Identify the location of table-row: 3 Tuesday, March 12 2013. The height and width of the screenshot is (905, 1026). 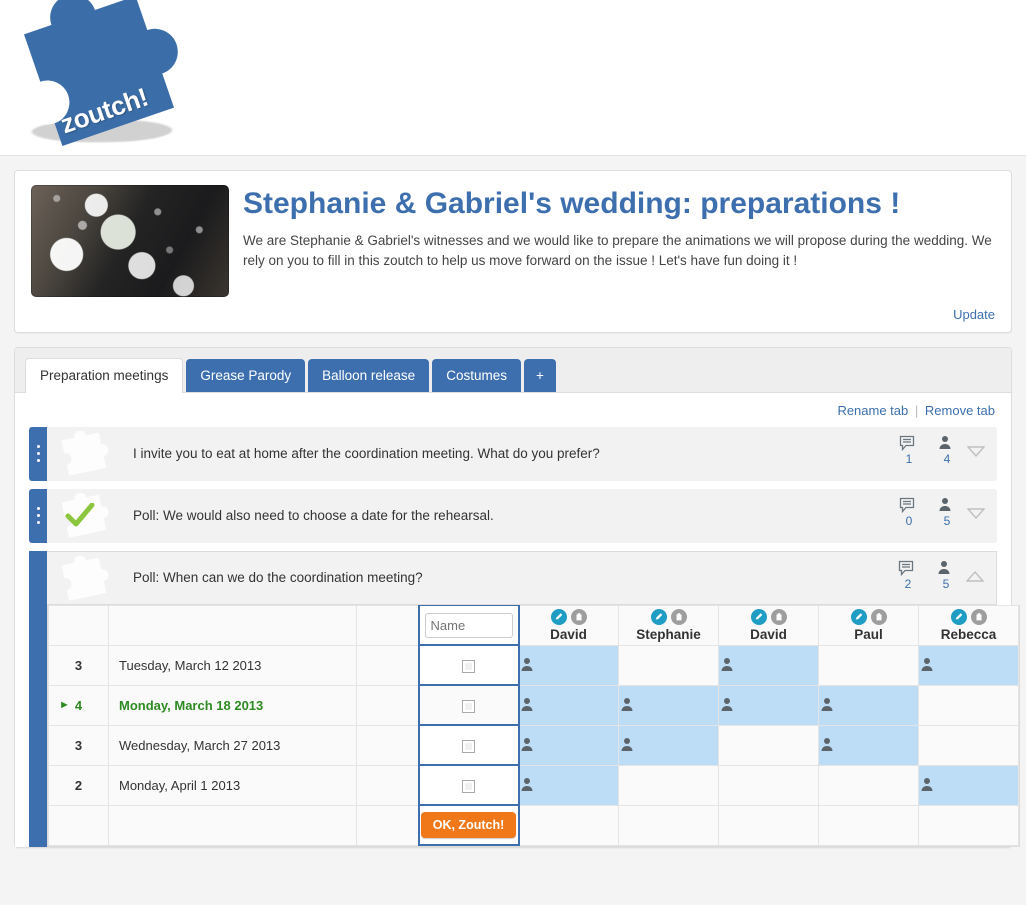
(533, 665).